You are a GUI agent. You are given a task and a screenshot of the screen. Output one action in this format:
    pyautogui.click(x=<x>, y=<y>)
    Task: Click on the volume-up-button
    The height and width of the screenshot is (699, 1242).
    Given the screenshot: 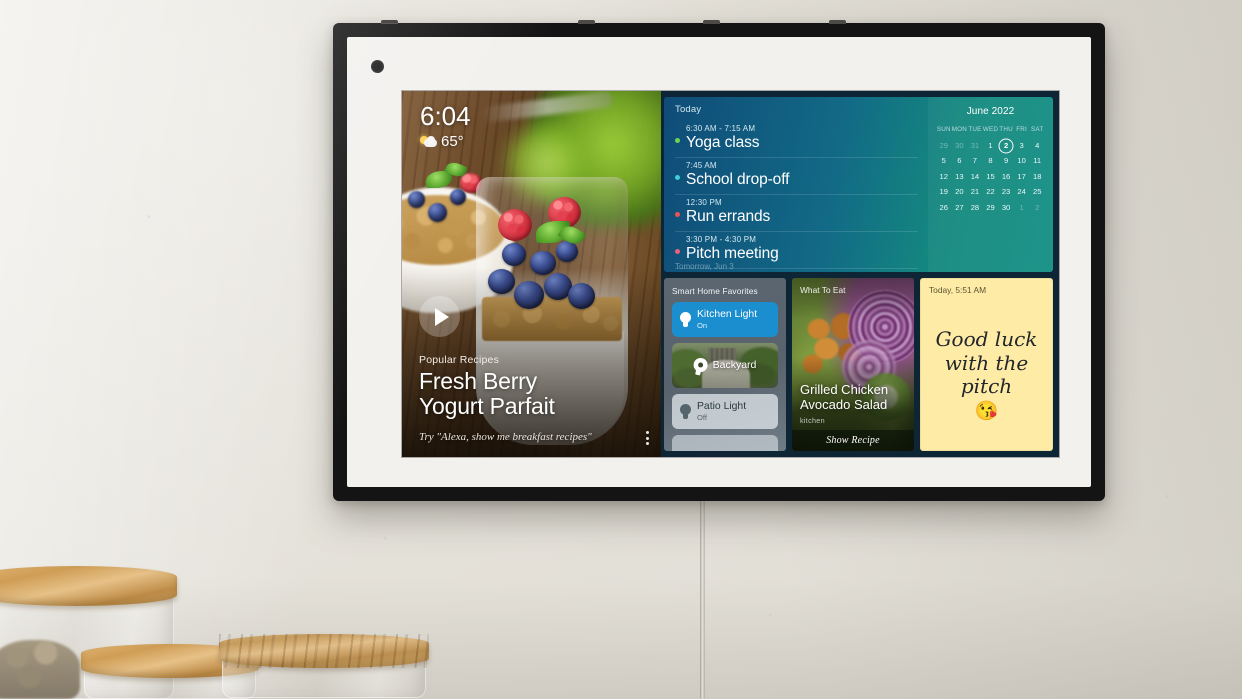 What is the action you would take?
    pyautogui.click(x=586, y=22)
    